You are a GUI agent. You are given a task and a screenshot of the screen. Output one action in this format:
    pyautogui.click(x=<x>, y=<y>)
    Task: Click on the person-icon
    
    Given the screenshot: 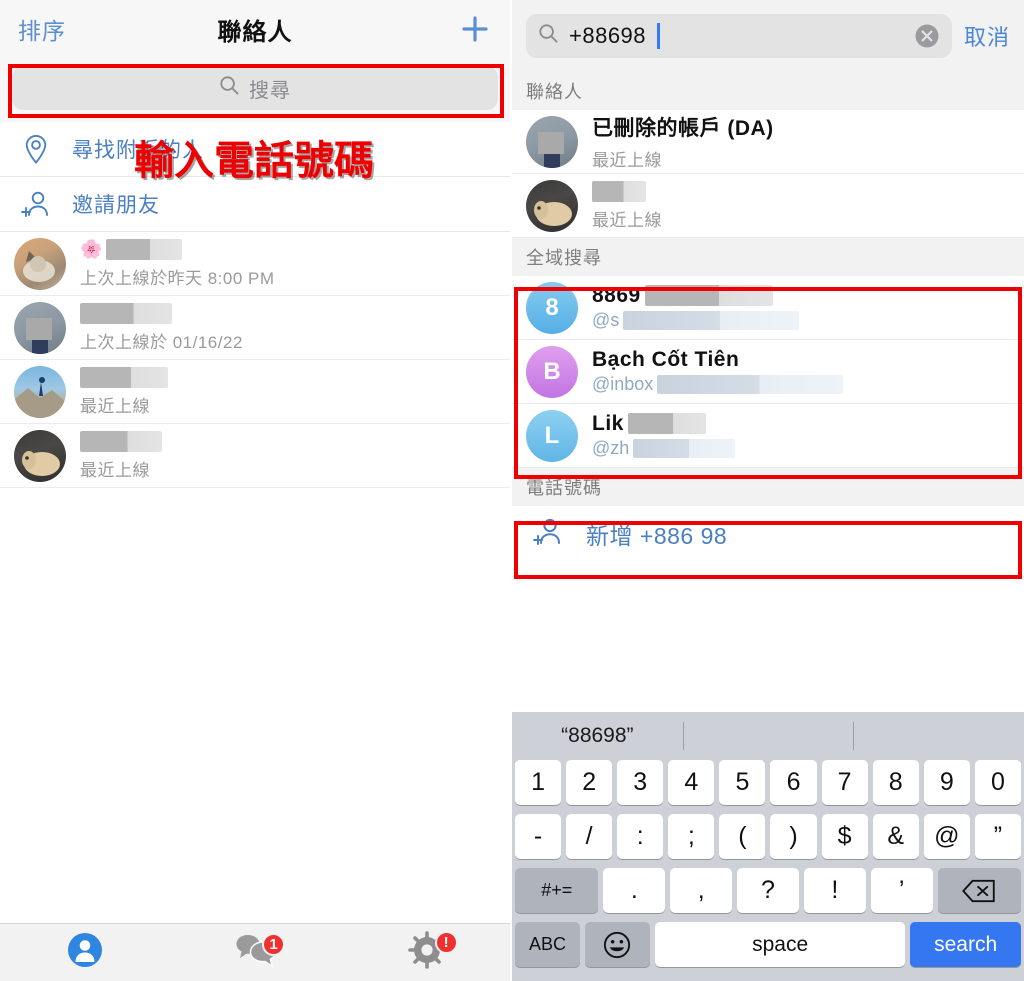 What is the action you would take?
    pyautogui.click(x=85, y=952)
    